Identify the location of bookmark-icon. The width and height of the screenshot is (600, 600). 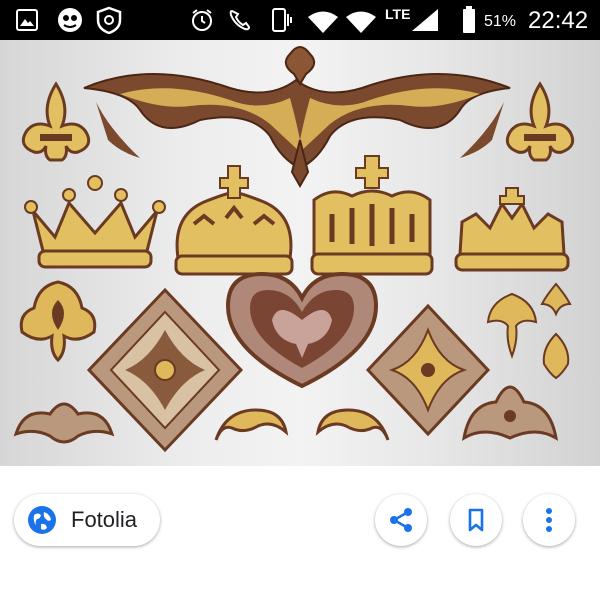
(476, 520).